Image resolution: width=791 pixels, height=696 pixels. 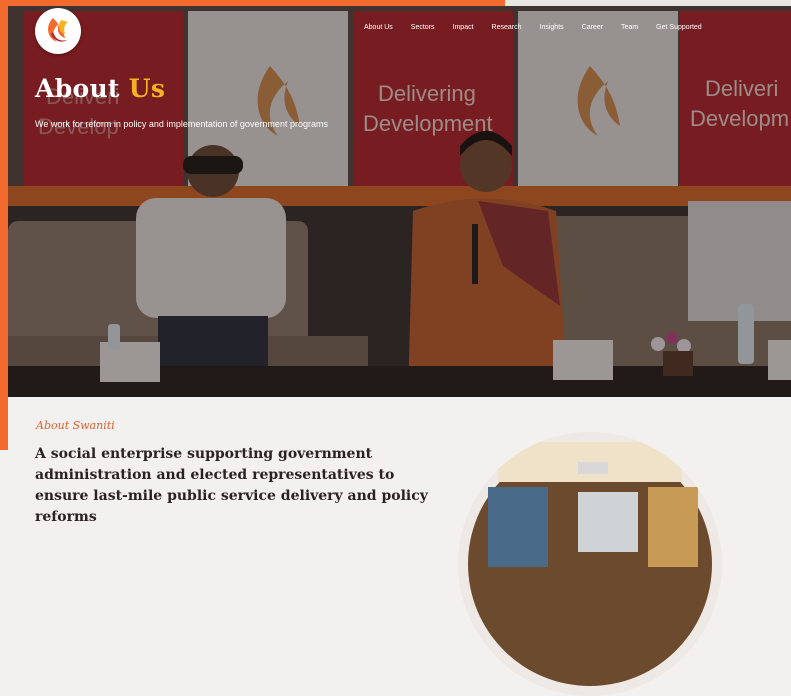 I want to click on swaniti-logo, so click(x=58, y=31).